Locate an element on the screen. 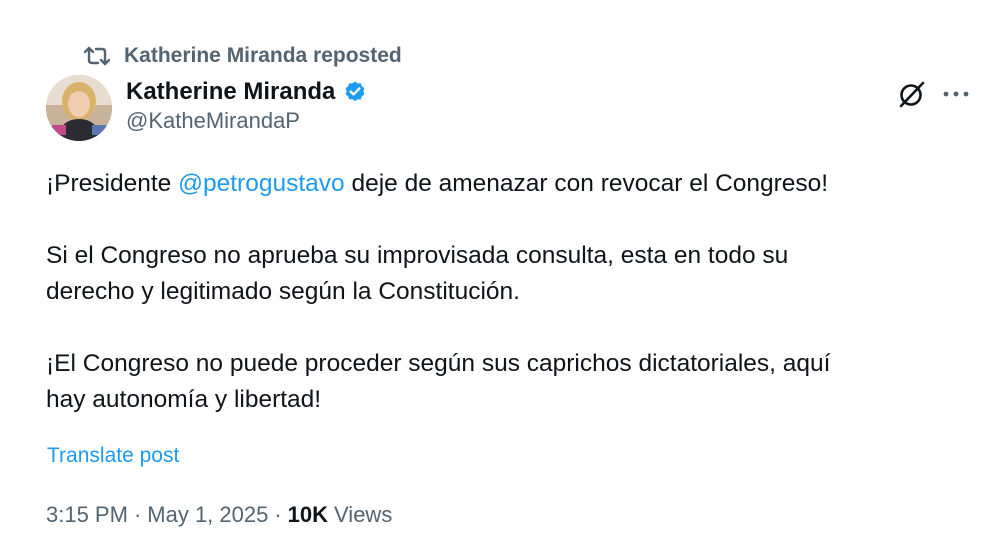  views-label: Views is located at coordinates (363, 514).